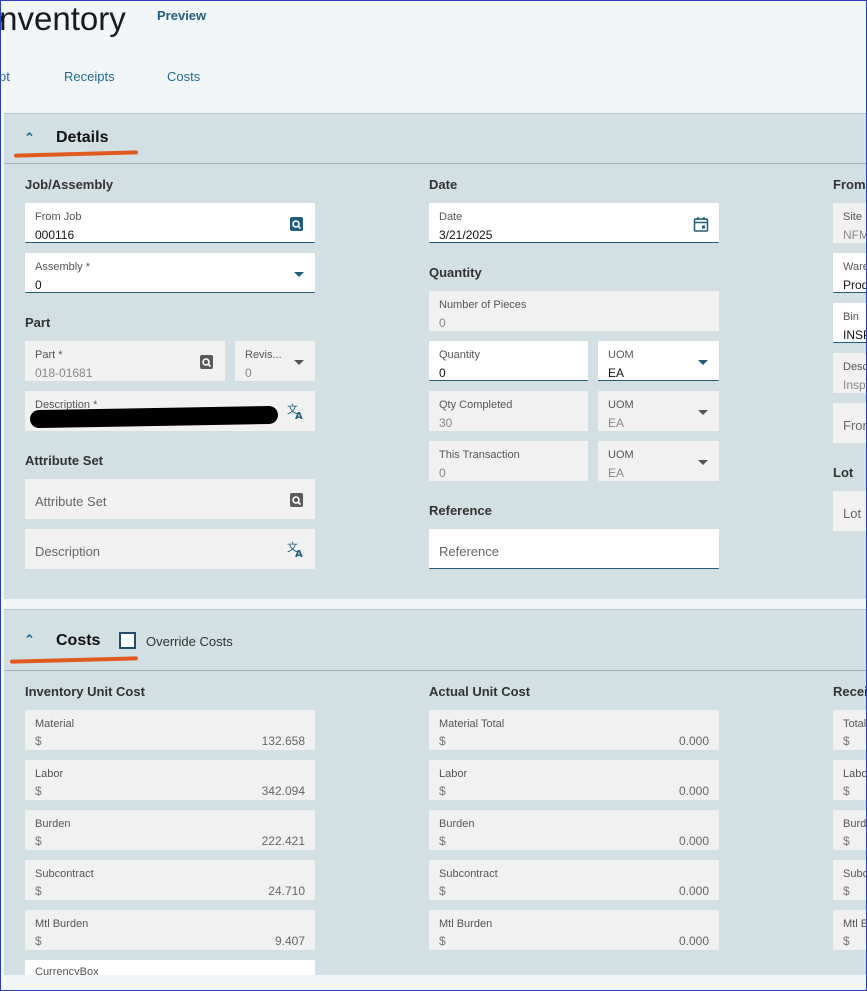 This screenshot has height=991, width=867. What do you see at coordinates (82, 137) in the screenshot?
I see `details-section-title: Details` at bounding box center [82, 137].